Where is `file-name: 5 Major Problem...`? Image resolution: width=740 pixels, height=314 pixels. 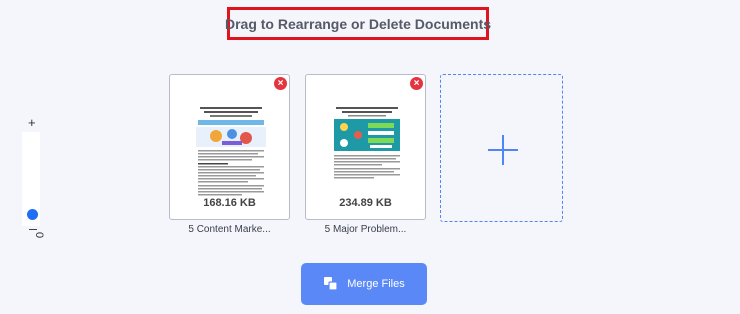 file-name: 5 Major Problem... is located at coordinates (365, 229).